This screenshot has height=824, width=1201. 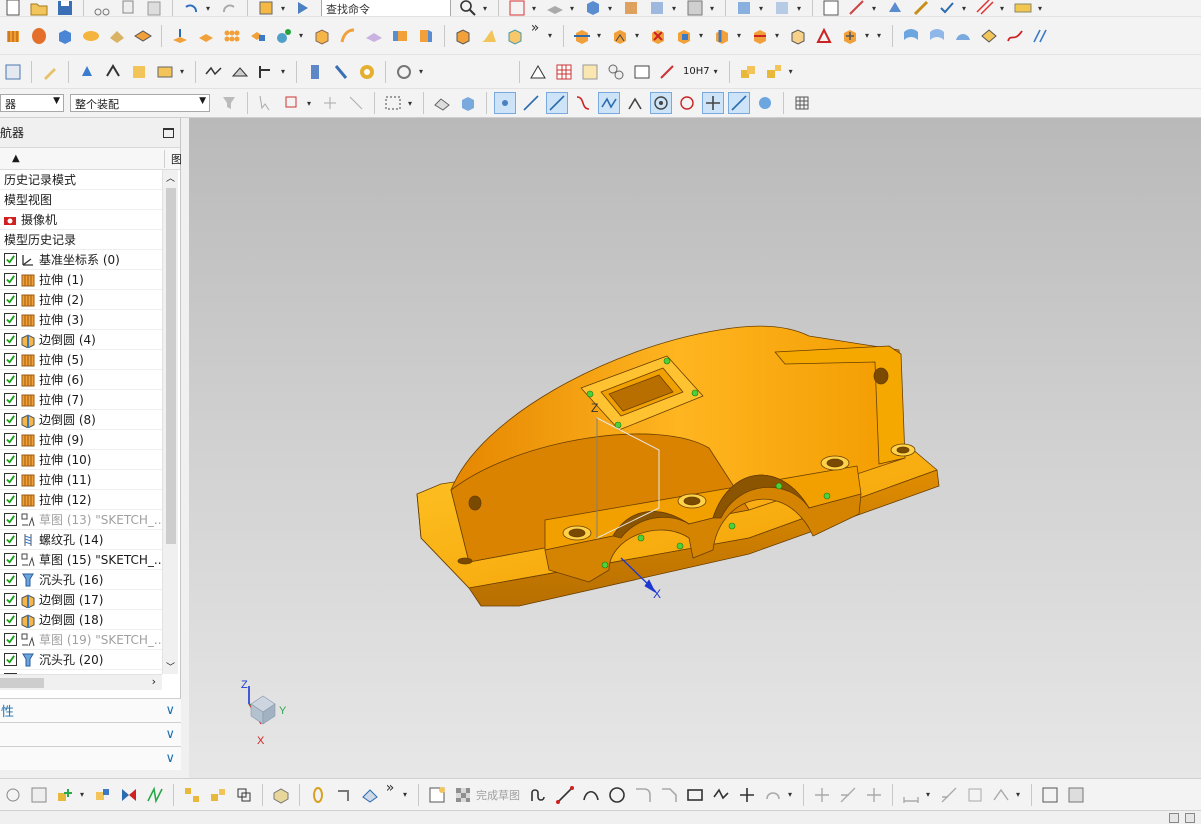 What do you see at coordinates (206, 36) in the screenshot?
I see `pattern-tool-icon` at bounding box center [206, 36].